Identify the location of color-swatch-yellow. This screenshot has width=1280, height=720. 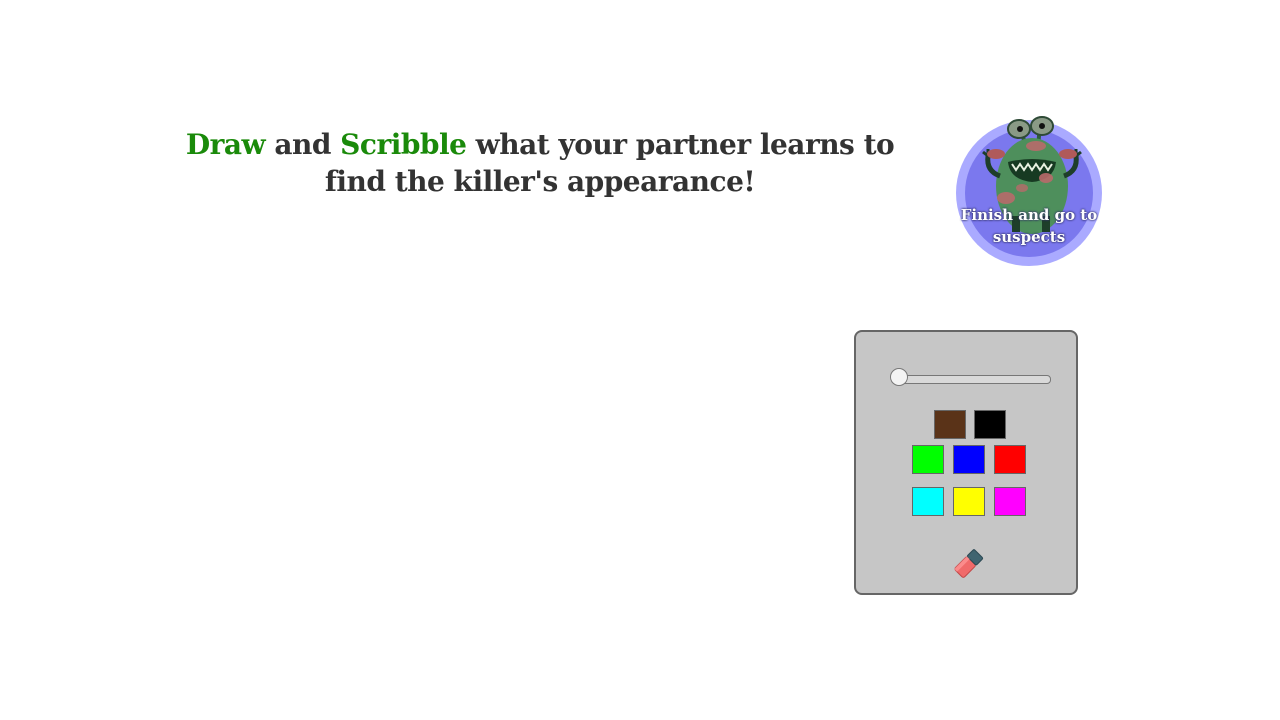
(969, 501).